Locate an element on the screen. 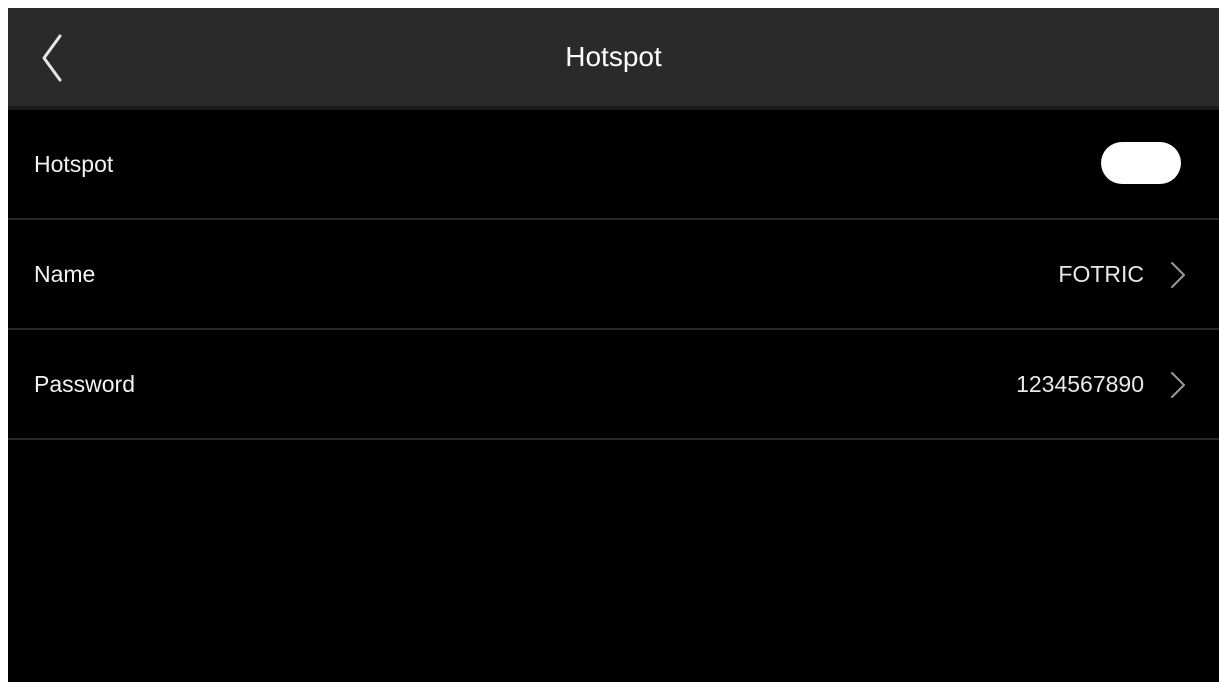  name-value: FOTRIC is located at coordinates (1101, 274).